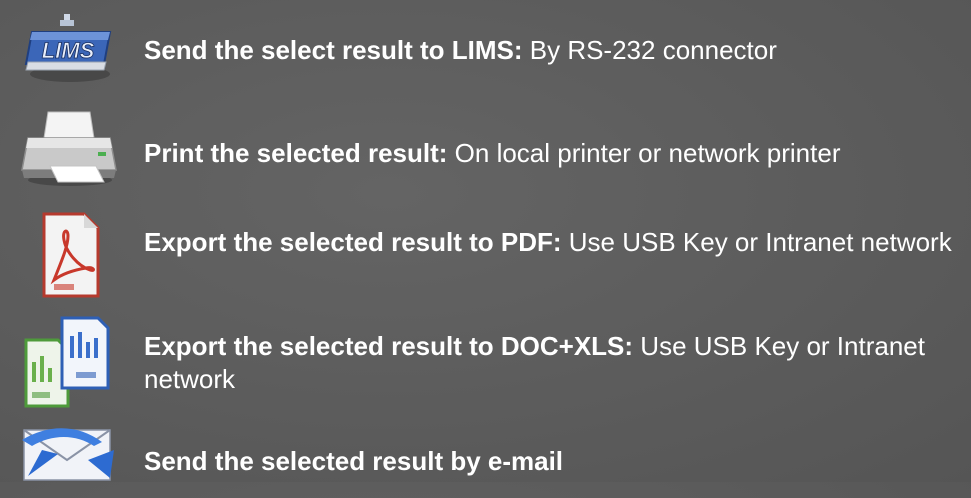 Image resolution: width=971 pixels, height=498 pixels. I want to click on doc-xls-icon, so click(68, 361).